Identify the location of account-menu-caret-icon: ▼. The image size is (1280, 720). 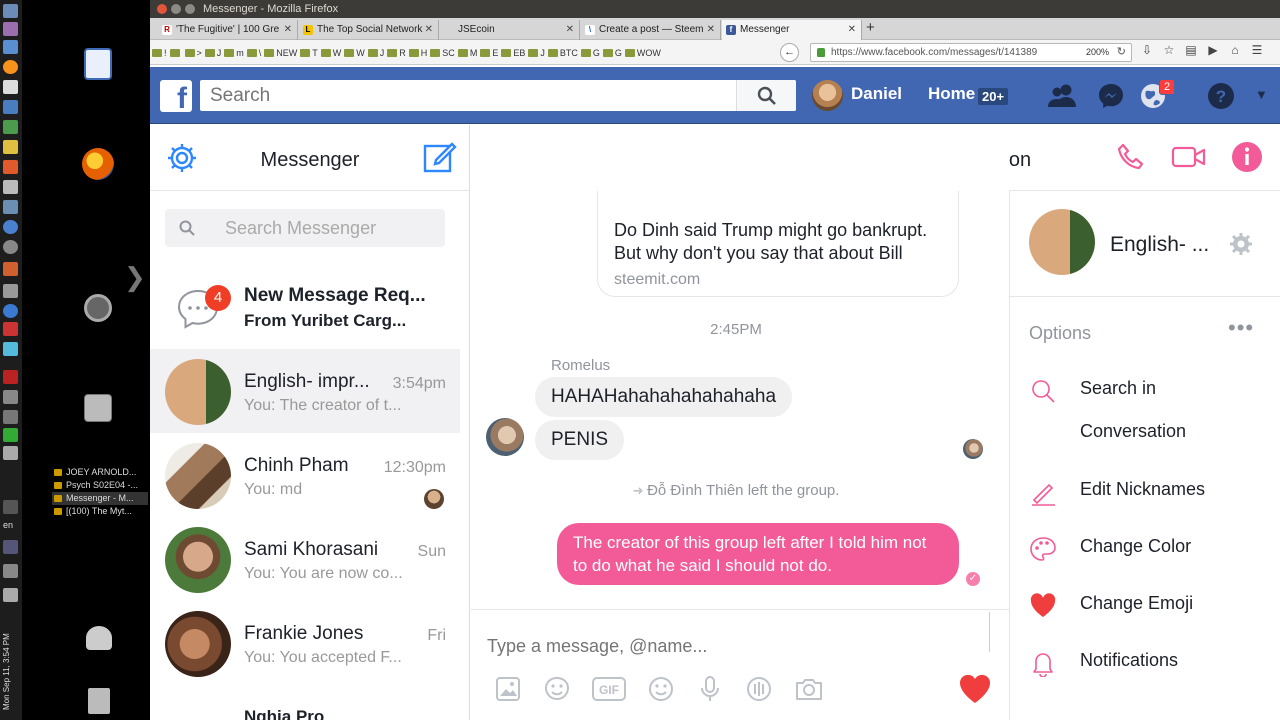
(1261, 94).